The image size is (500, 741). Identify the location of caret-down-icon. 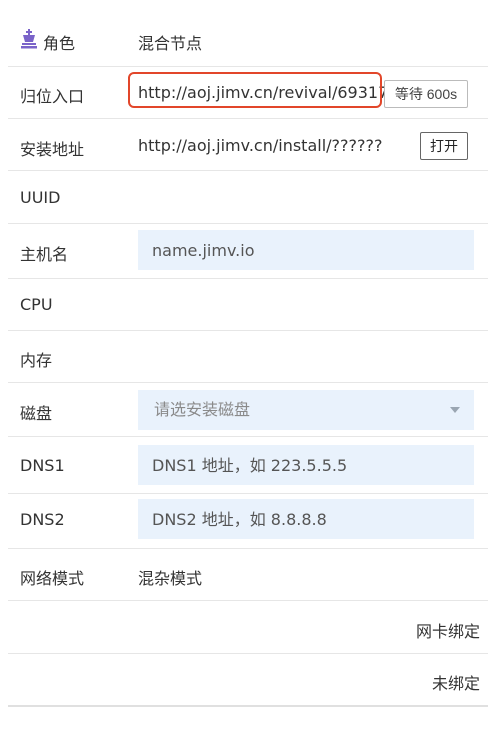
(455, 410).